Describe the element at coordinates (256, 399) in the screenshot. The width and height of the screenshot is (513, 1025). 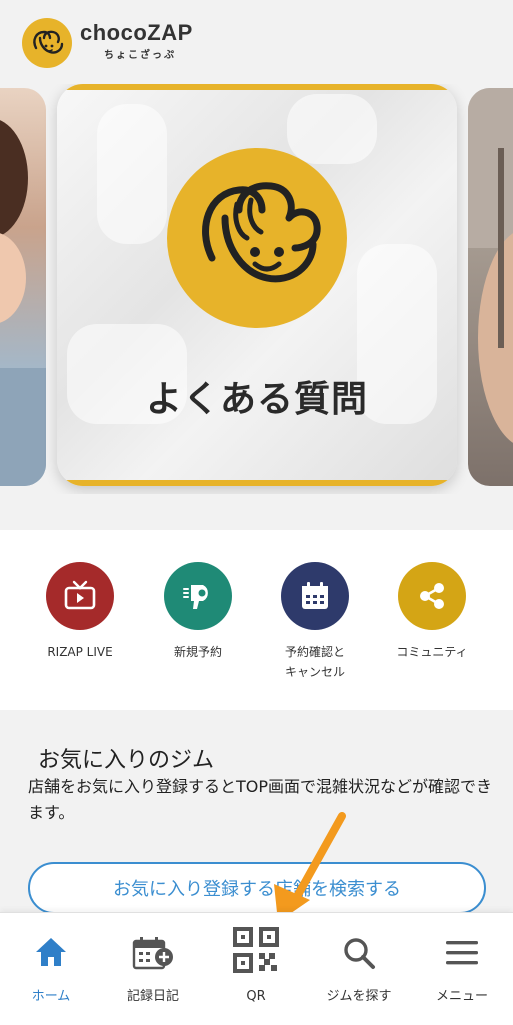
I see `banner-title: よくある質問` at that location.